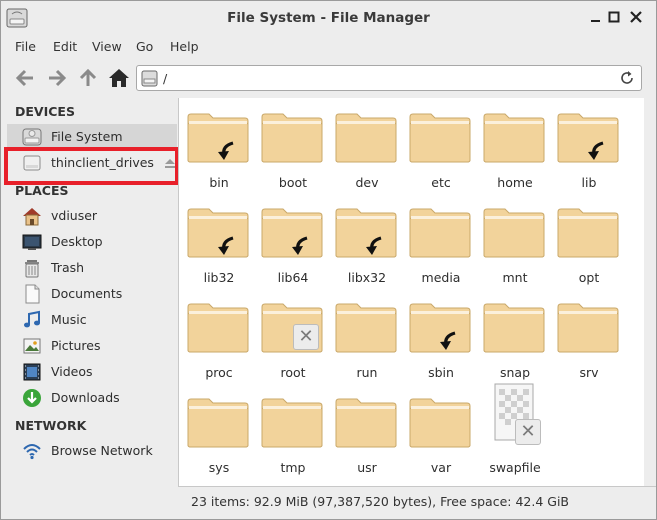  What do you see at coordinates (367, 372) in the screenshot?
I see `file-name: run` at bounding box center [367, 372].